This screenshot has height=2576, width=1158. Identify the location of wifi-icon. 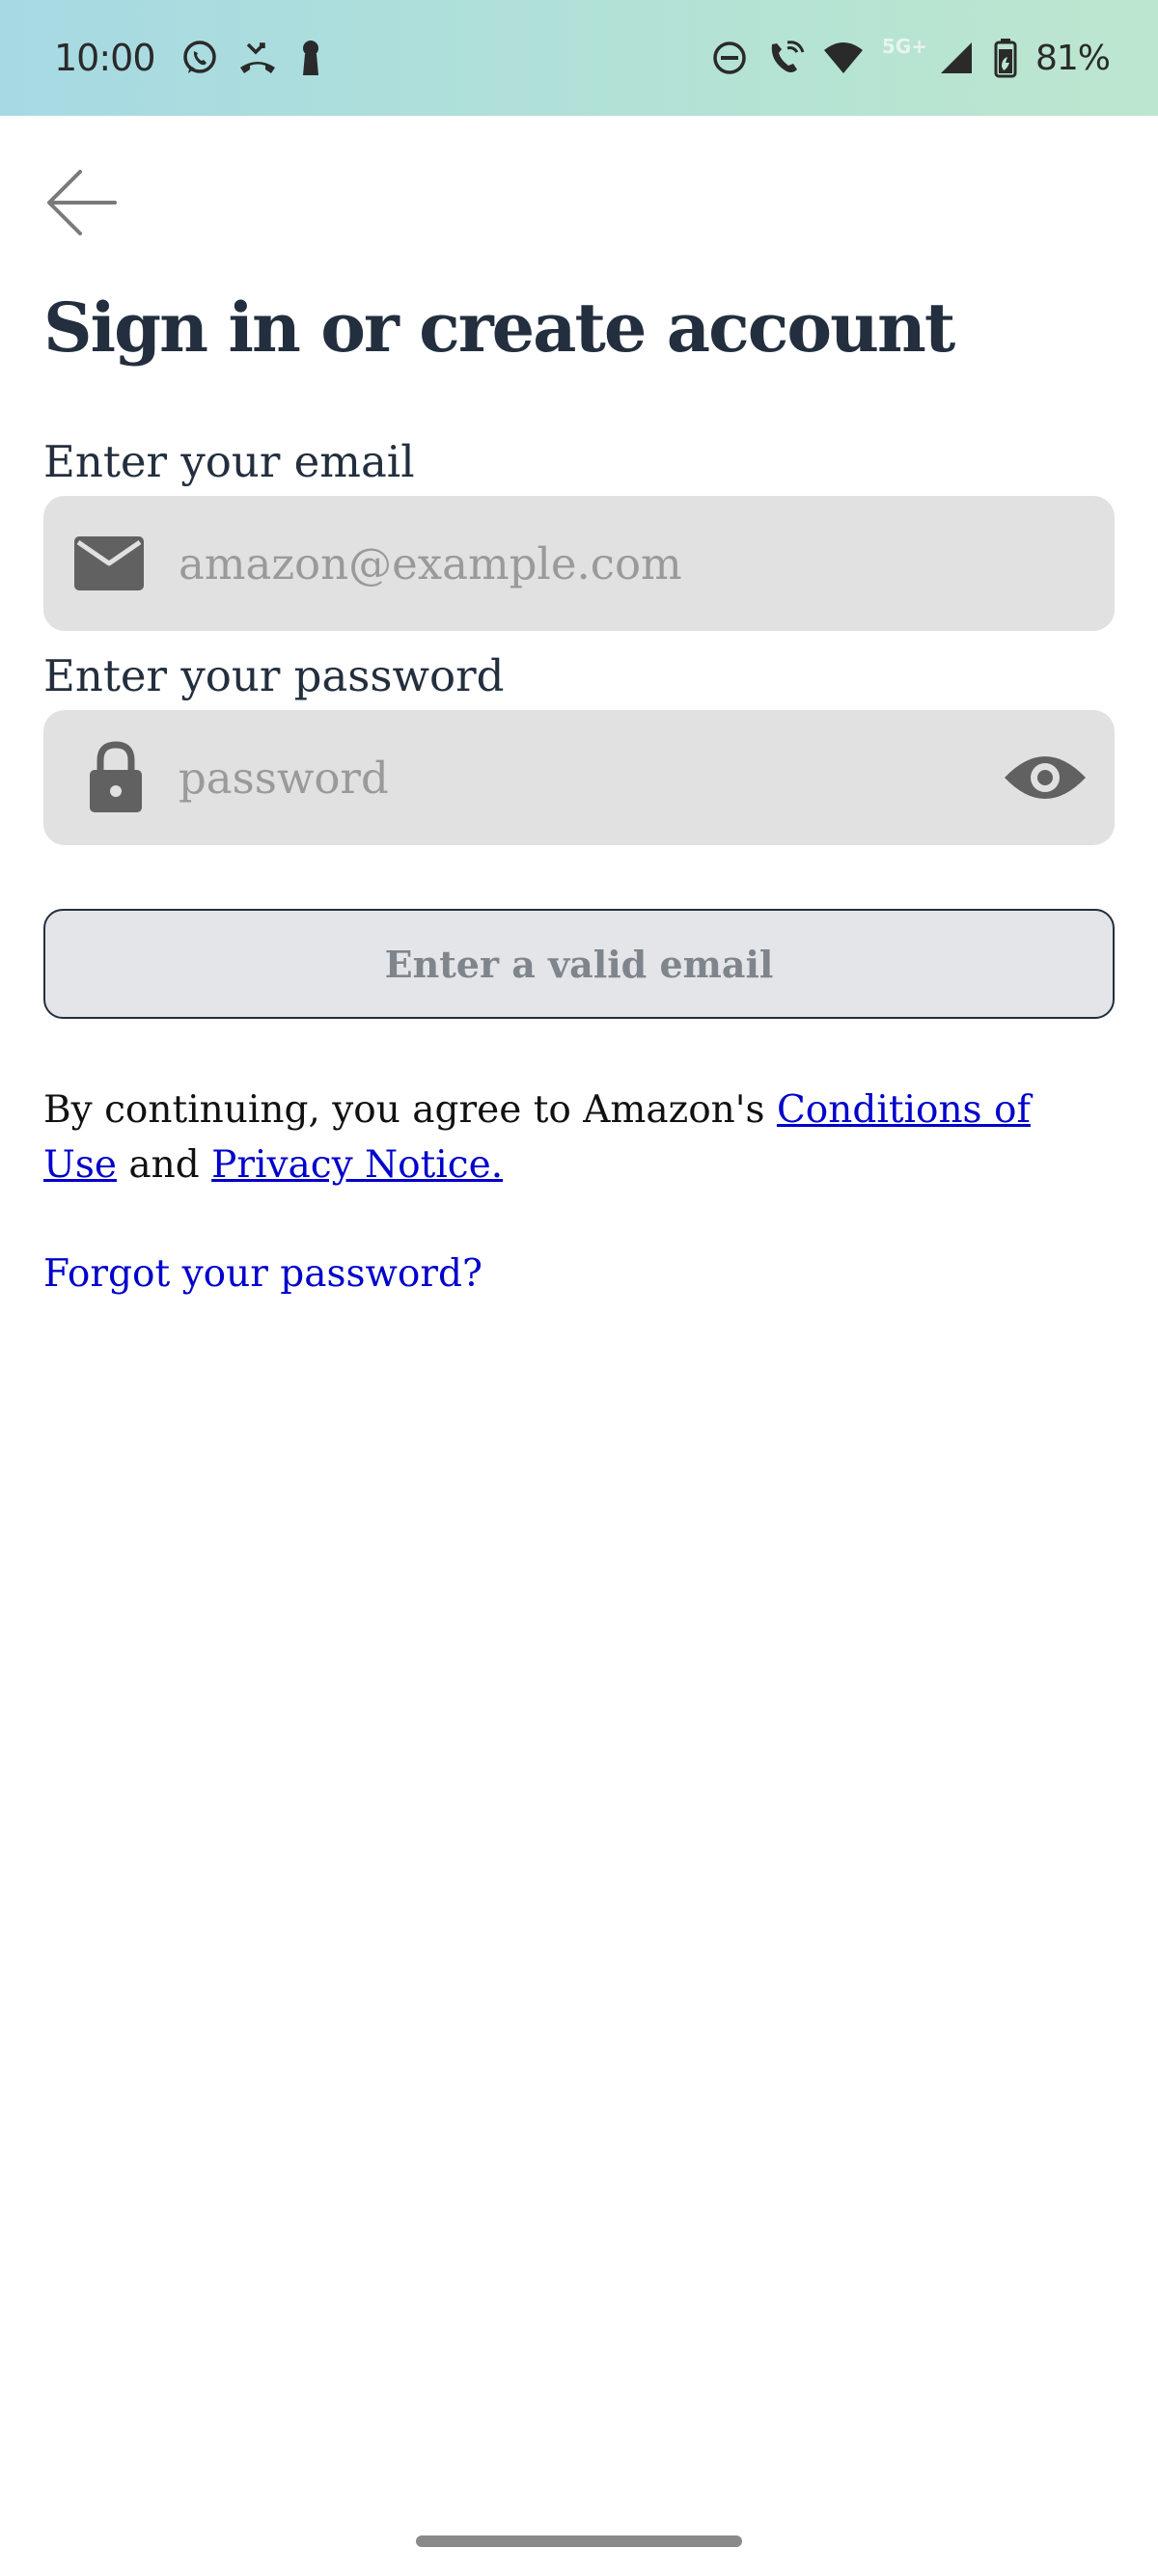
(843, 58).